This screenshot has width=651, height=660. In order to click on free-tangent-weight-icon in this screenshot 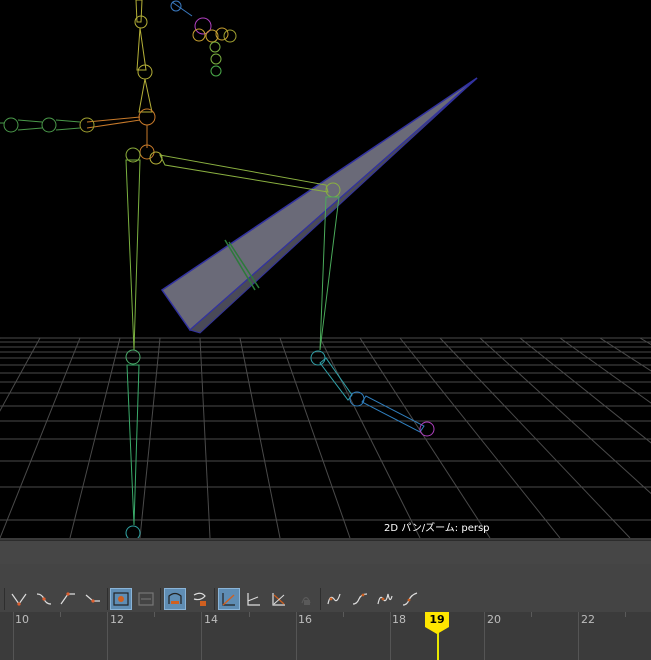, I will do `click(279, 599)`.